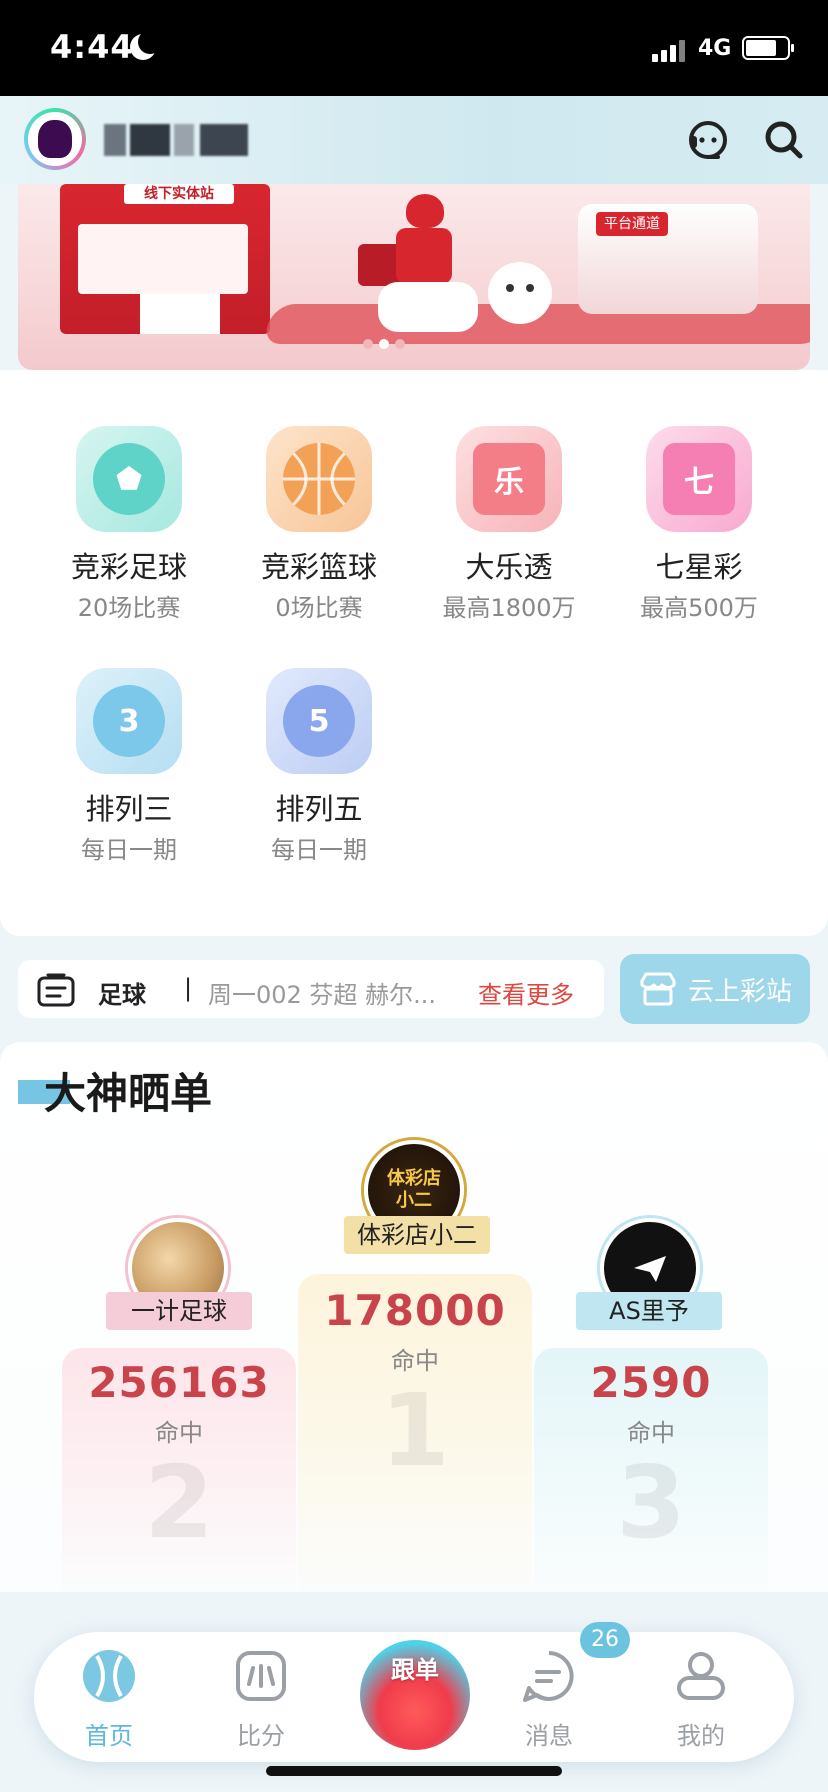 This screenshot has width=828, height=1792. I want to click on avatar-logo-text: 体彩店小二, so click(414, 1189).